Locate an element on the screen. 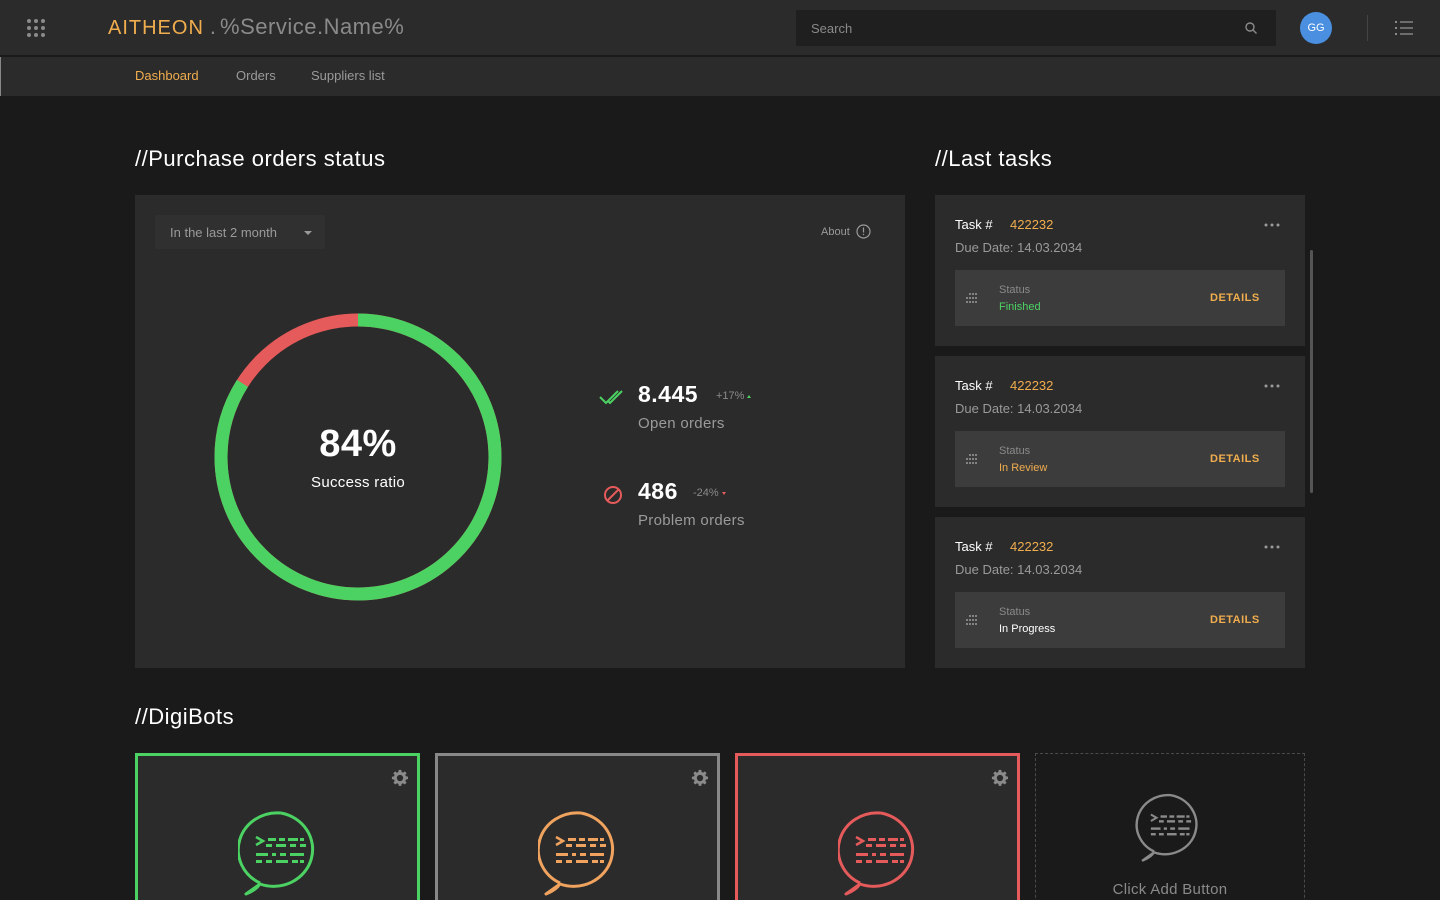  success-label: Success ratio is located at coordinates (358, 482).